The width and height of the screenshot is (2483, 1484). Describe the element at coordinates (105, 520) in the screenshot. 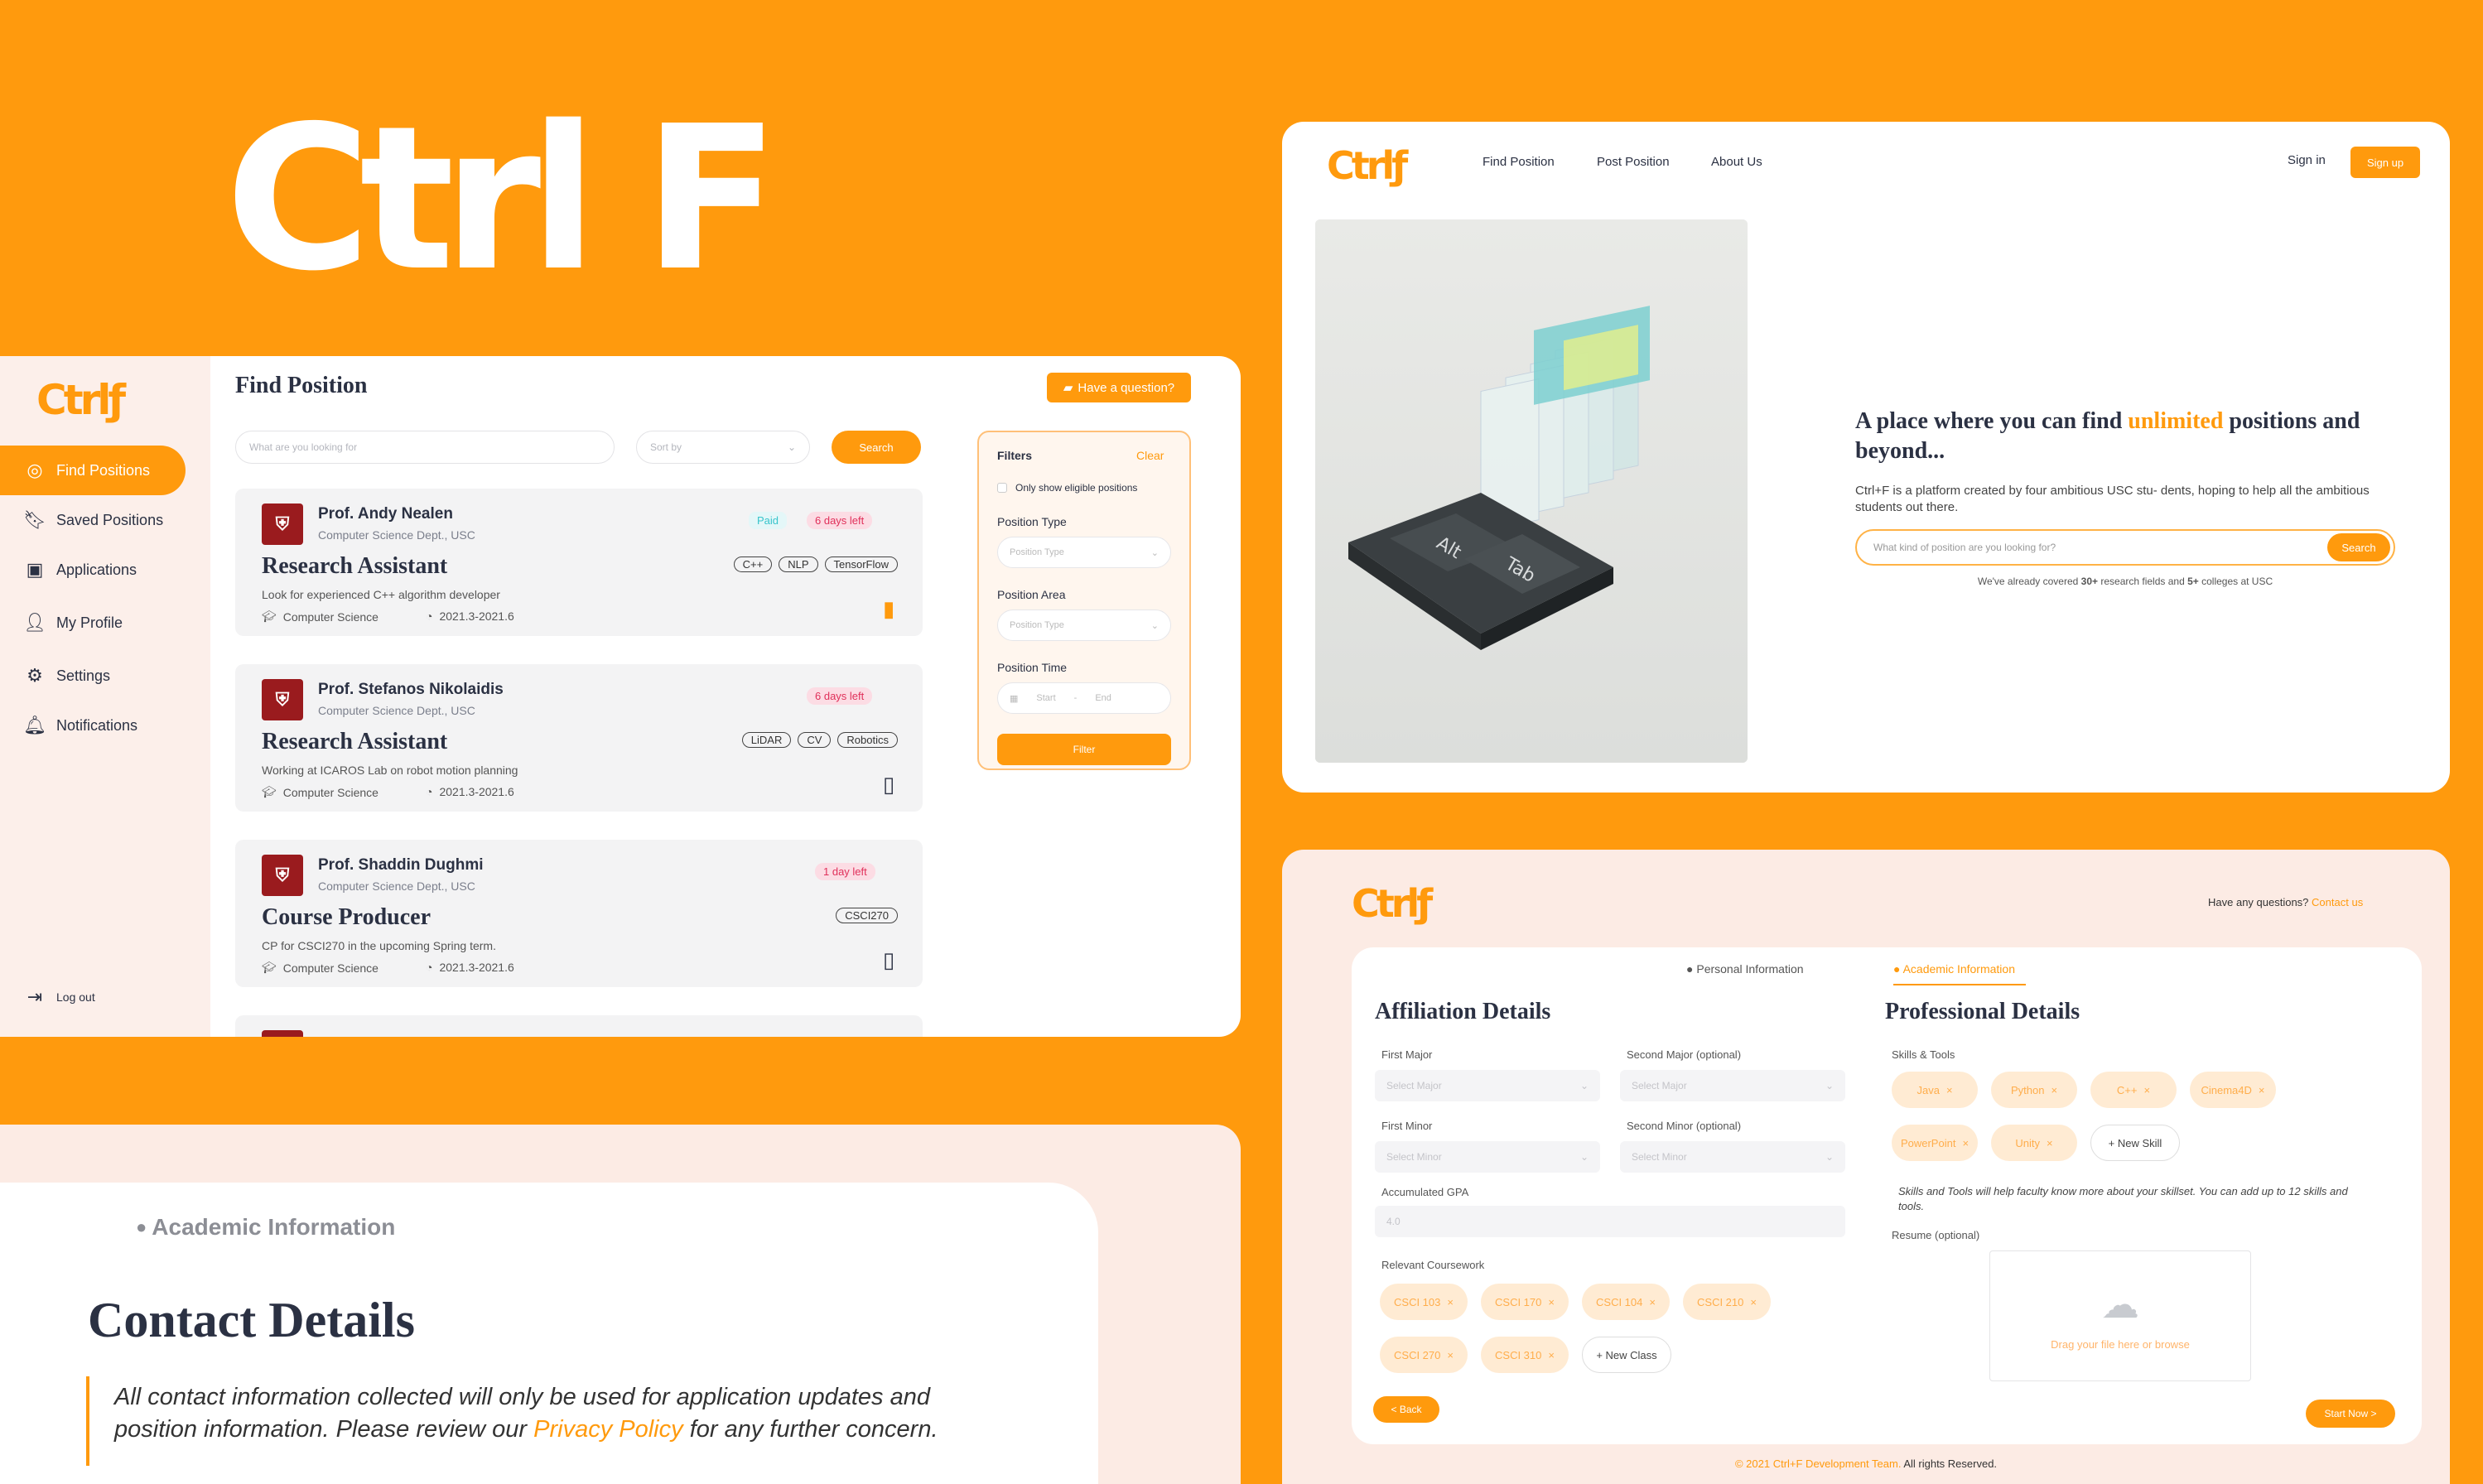

I see `sidebar-item-saved-positions: 🔖︎ Saved Positions` at that location.